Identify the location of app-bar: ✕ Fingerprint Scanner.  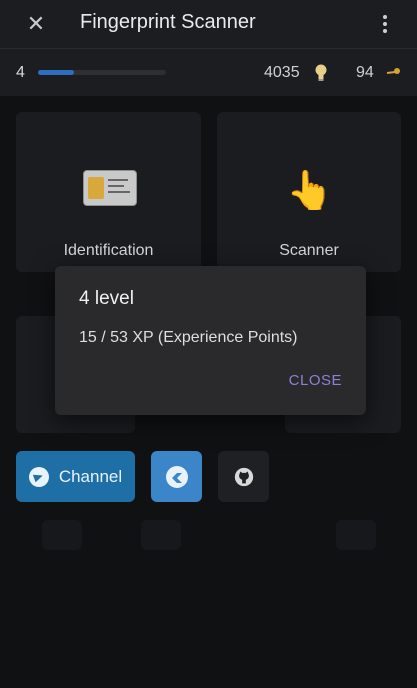
(208, 24).